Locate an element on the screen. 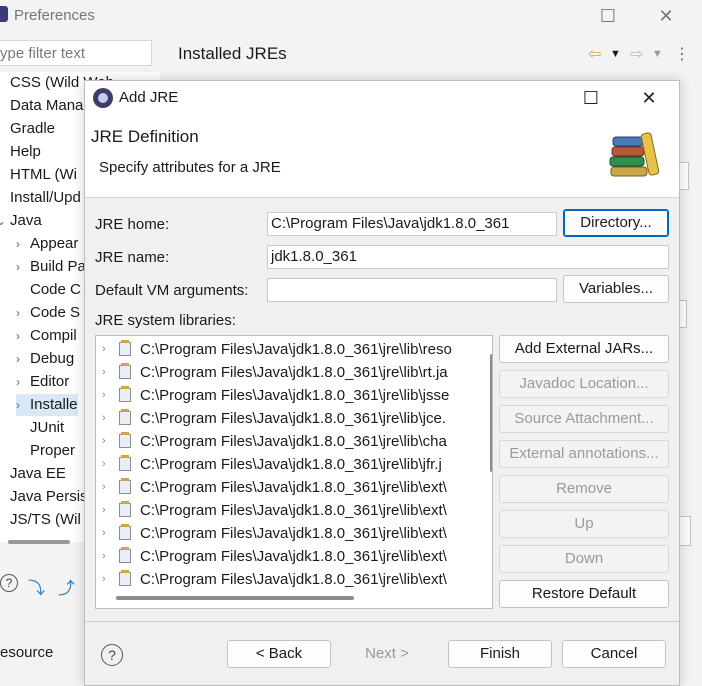 This screenshot has height=686, width=702. tree-item: ›Java Persis is located at coordinates (44, 497).